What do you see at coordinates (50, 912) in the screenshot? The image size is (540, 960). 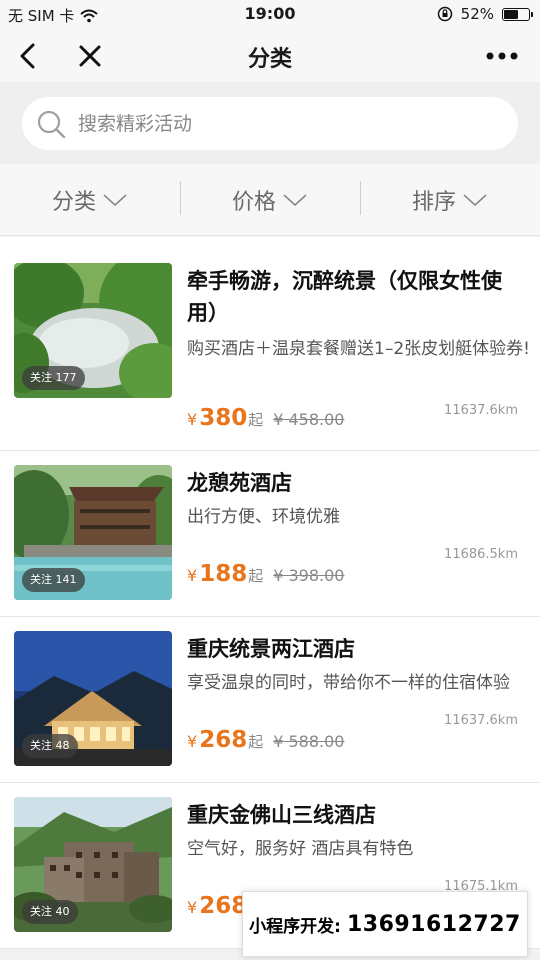 I see `follow-badge: 关注 40` at bounding box center [50, 912].